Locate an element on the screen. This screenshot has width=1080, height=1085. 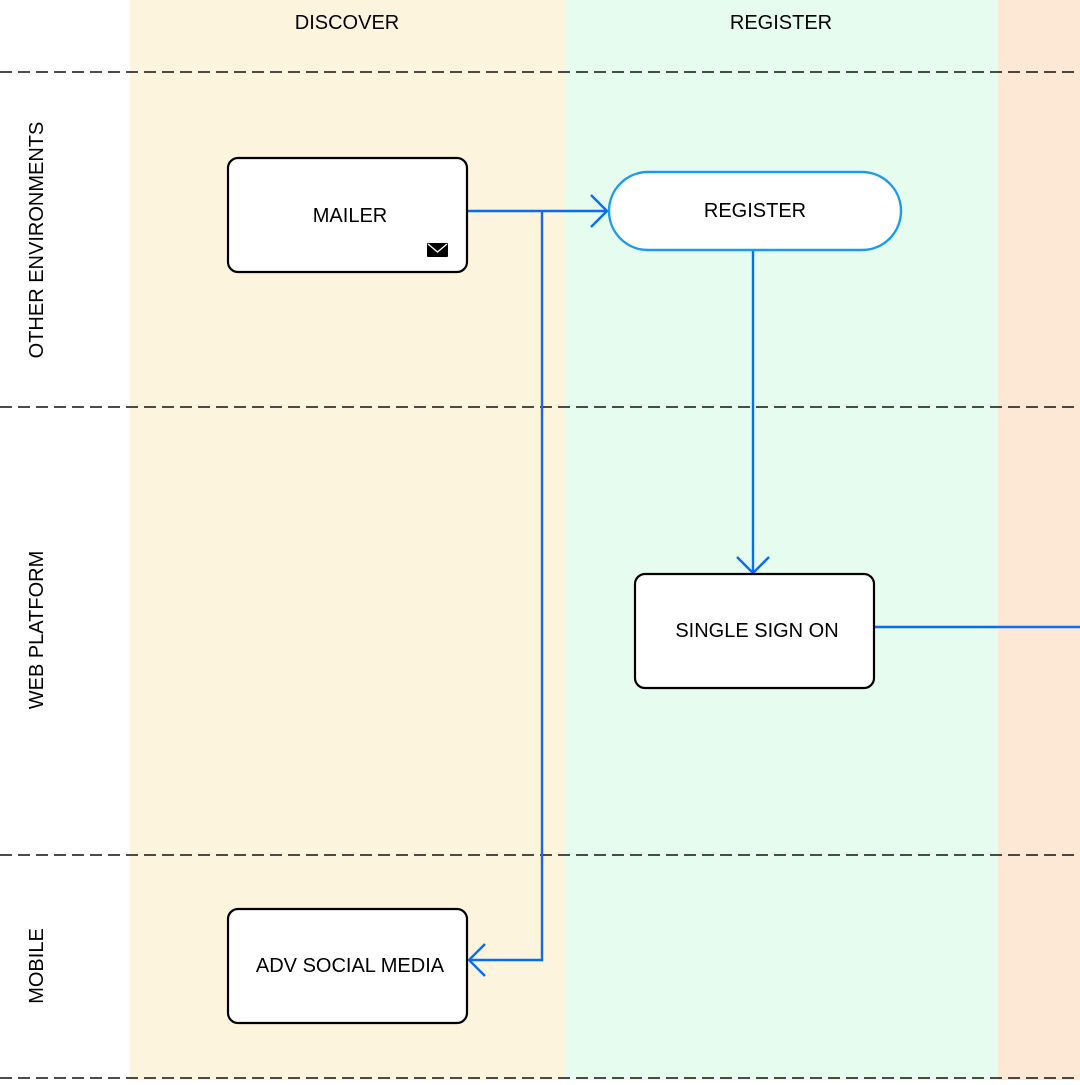
row-label-other-environments: OTHER ENVIRONMENTS is located at coordinates (37, 240).